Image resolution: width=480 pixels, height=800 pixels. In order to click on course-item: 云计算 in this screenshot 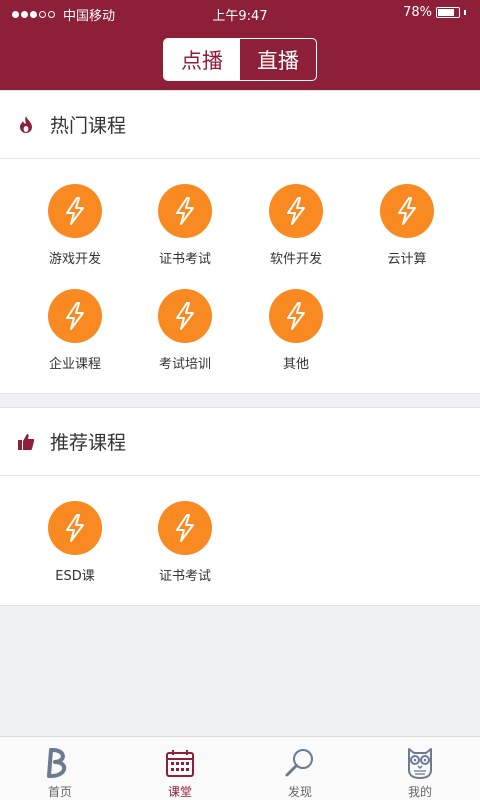, I will do `click(407, 225)`.